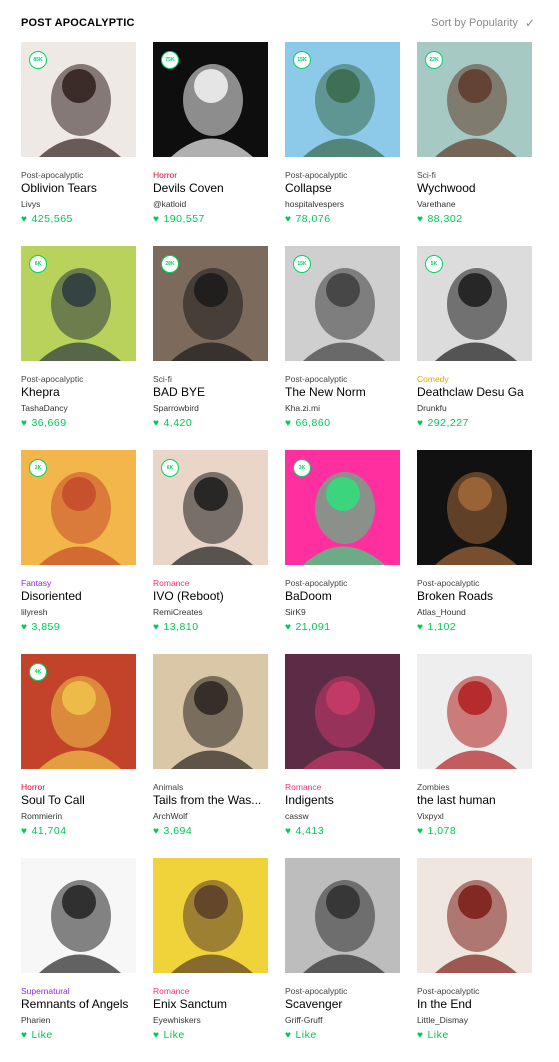  I want to click on series-title: the last human, so click(476, 800).